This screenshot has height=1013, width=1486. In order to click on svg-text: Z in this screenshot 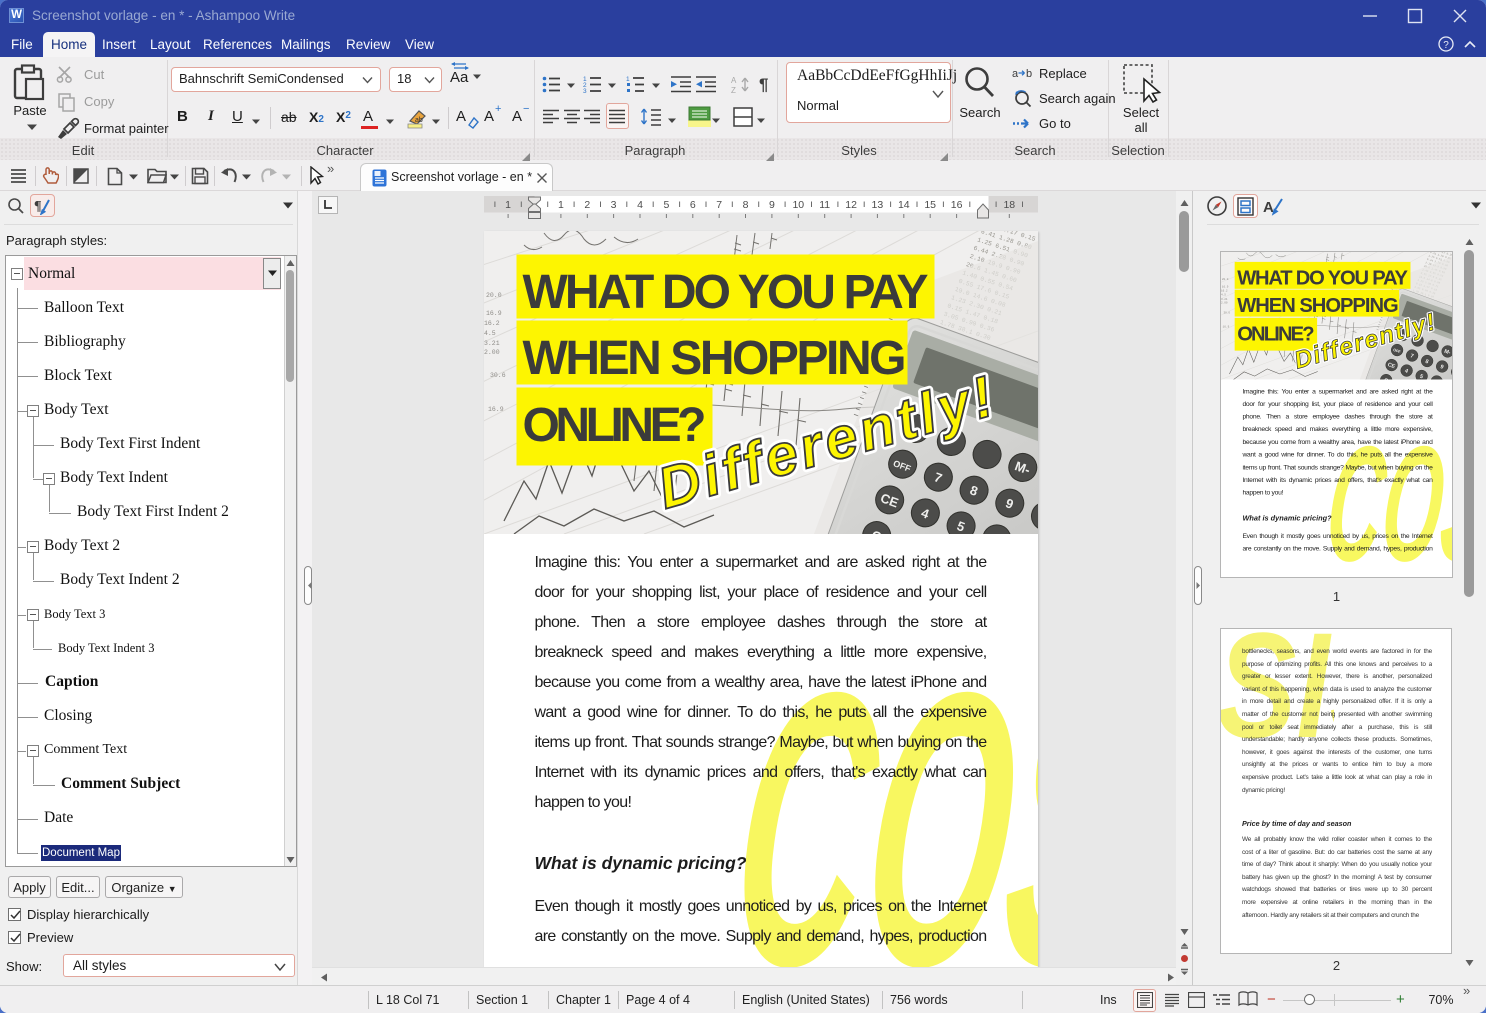, I will do `click(733, 90)`.